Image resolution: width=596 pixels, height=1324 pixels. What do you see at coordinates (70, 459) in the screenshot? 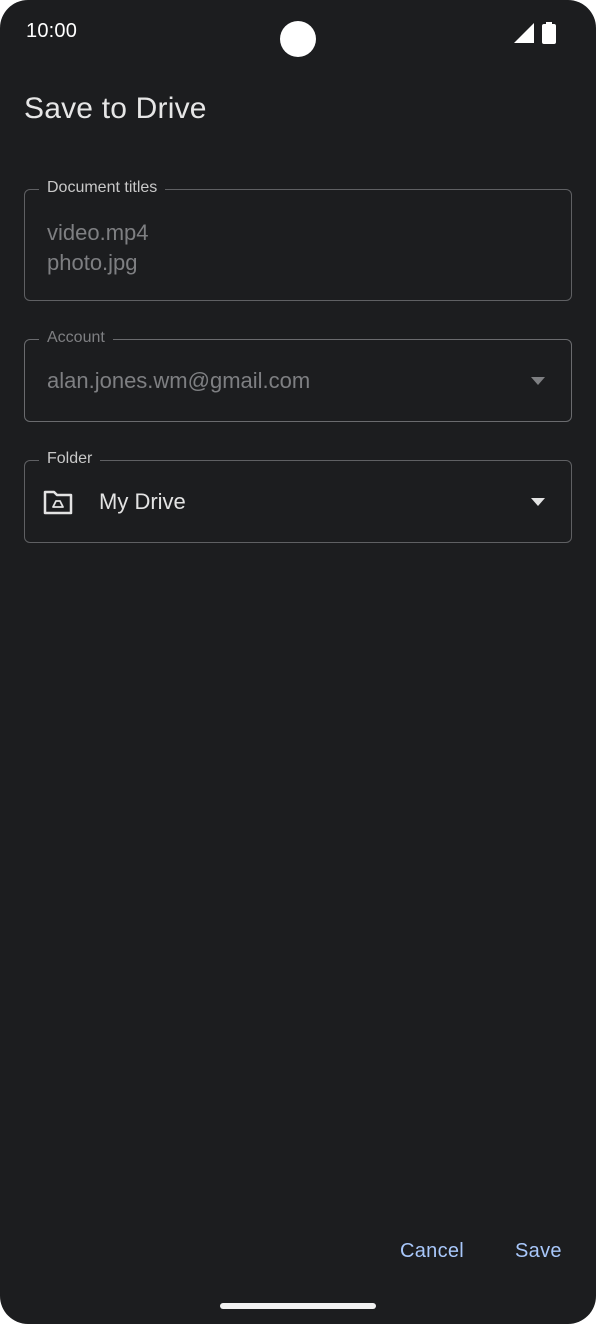
I see `folder-label: Folder` at bounding box center [70, 459].